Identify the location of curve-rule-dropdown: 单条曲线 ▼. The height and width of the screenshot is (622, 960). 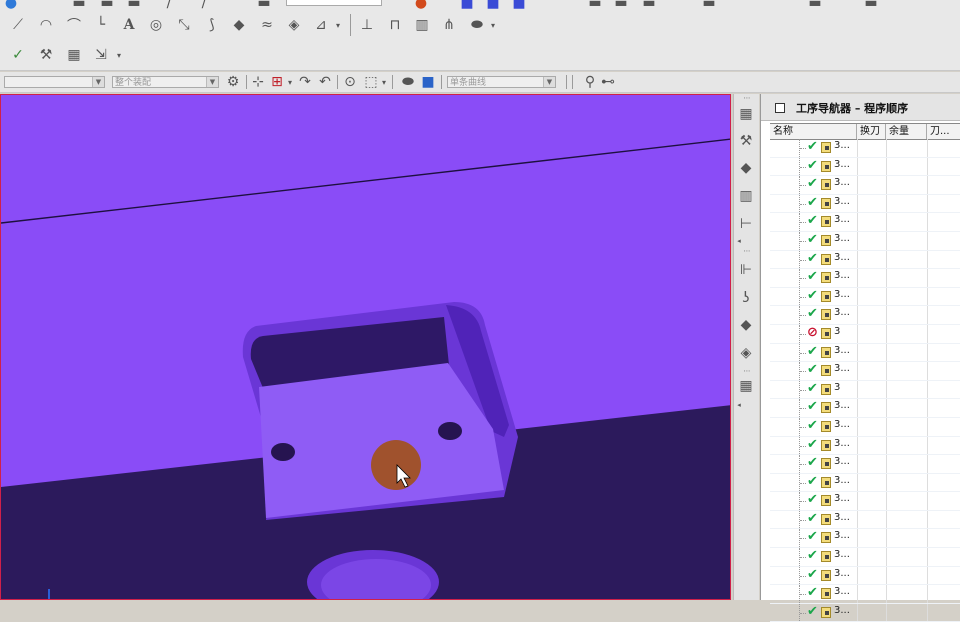
(501, 82).